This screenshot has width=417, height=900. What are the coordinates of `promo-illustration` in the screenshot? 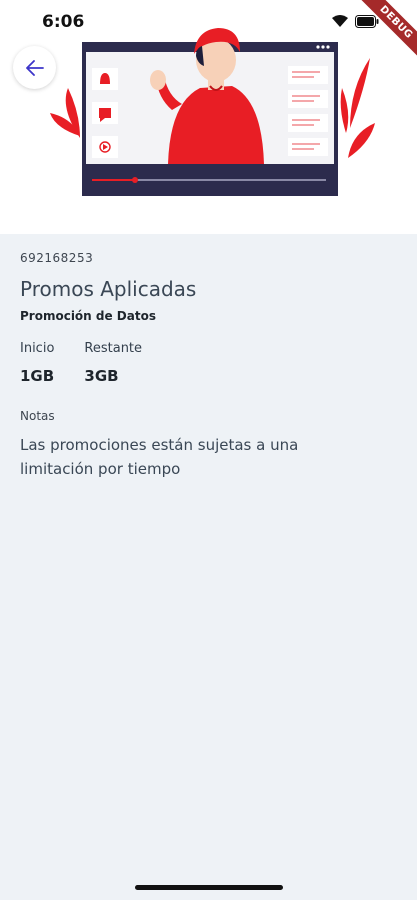 It's located at (212, 112).